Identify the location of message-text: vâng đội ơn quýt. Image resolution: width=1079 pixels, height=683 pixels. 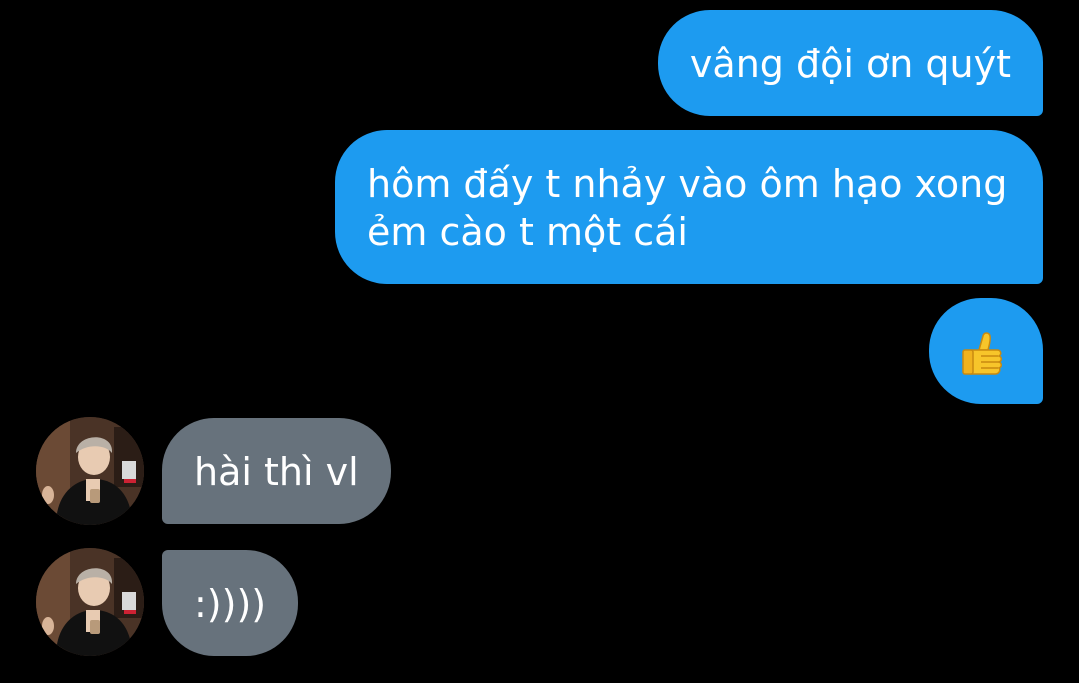
(850, 64).